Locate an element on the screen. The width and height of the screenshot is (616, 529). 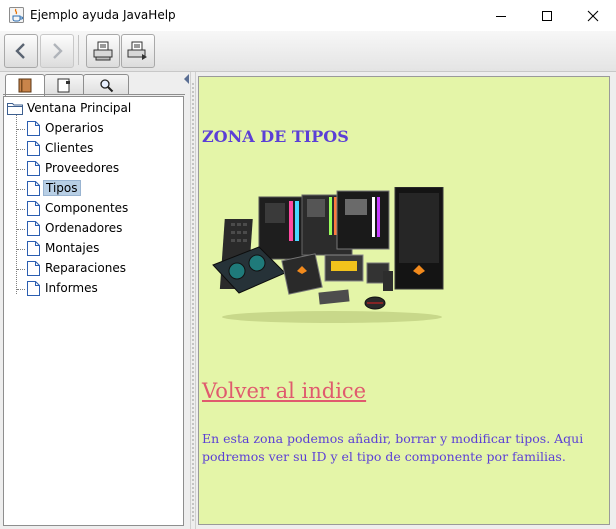
tree-item-reparaciones: Reparaciones is located at coordinates (77, 268).